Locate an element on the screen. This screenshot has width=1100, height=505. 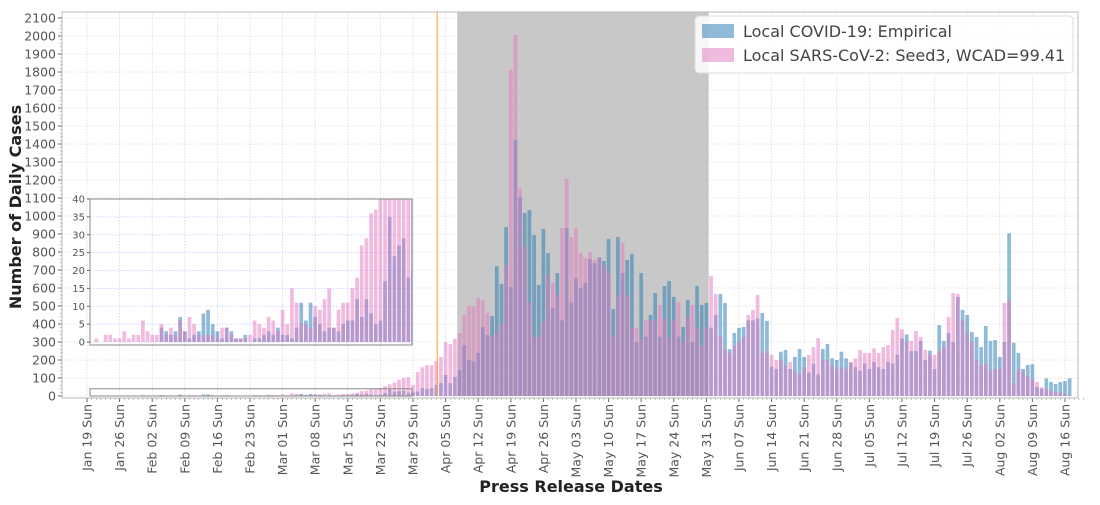
inset-y-tick-label: 30 is located at coordinates (78, 235).